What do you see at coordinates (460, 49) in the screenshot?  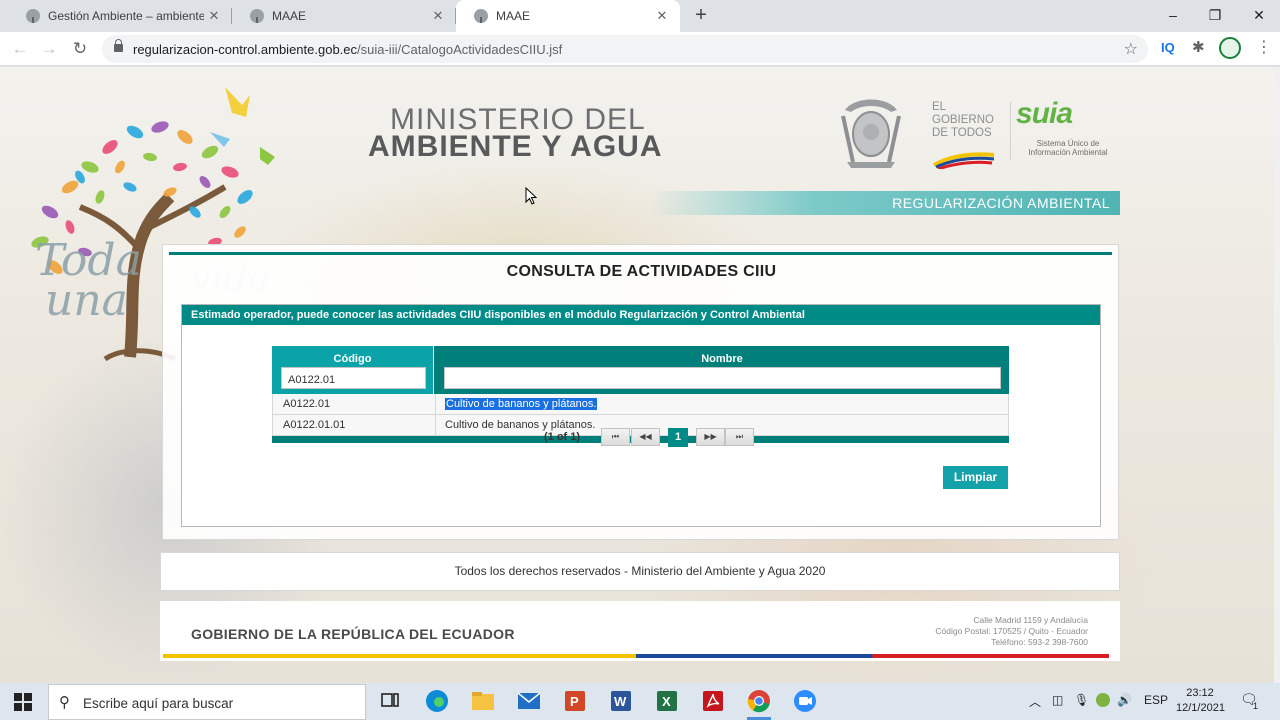 I see `url-path: /suia-iii/CatalogoActividadesCIIU.jsf` at bounding box center [460, 49].